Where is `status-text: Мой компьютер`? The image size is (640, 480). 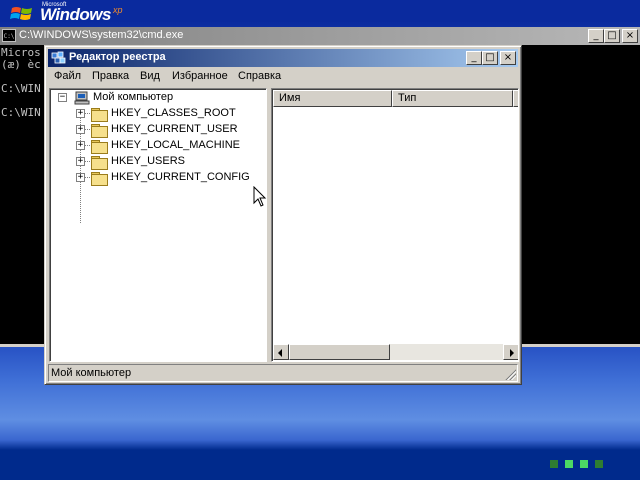
status-text: Мой компьютер is located at coordinates (91, 373).